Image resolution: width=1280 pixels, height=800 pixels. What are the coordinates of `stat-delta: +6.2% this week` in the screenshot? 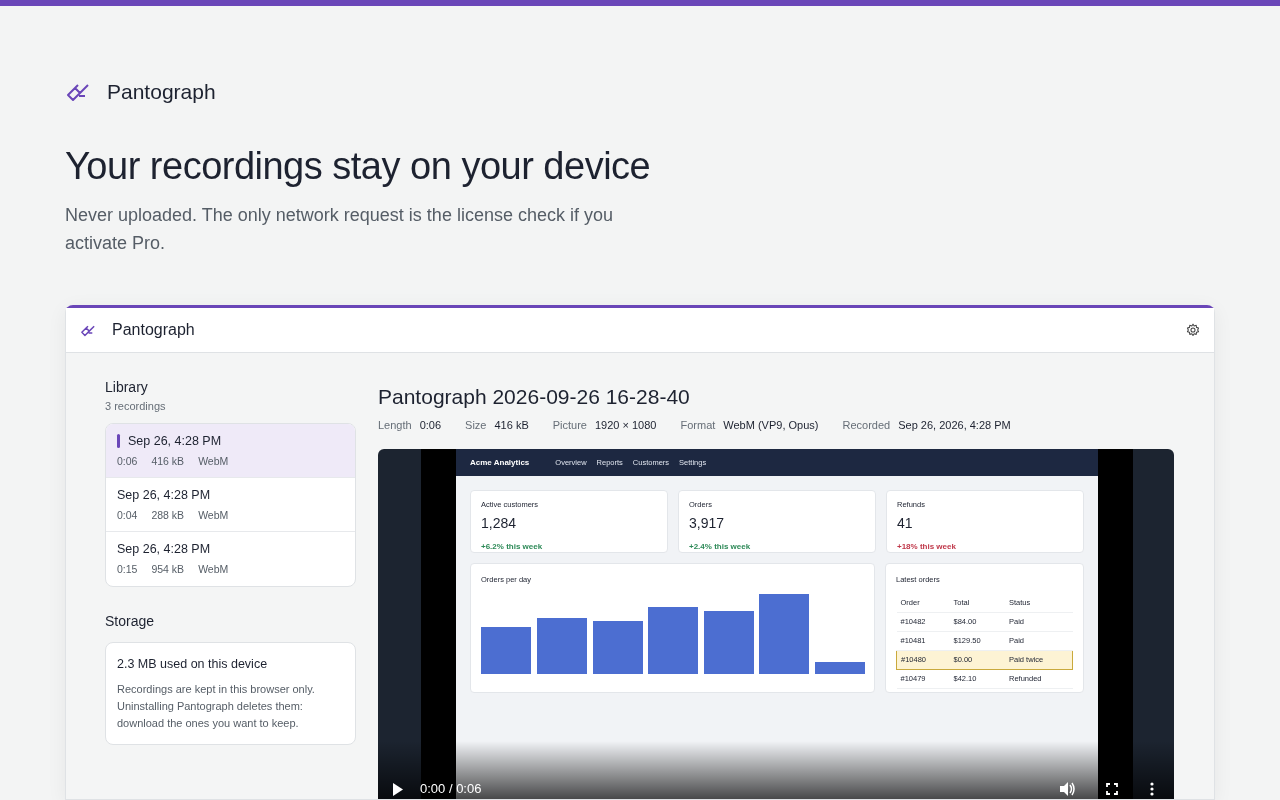 It's located at (512, 547).